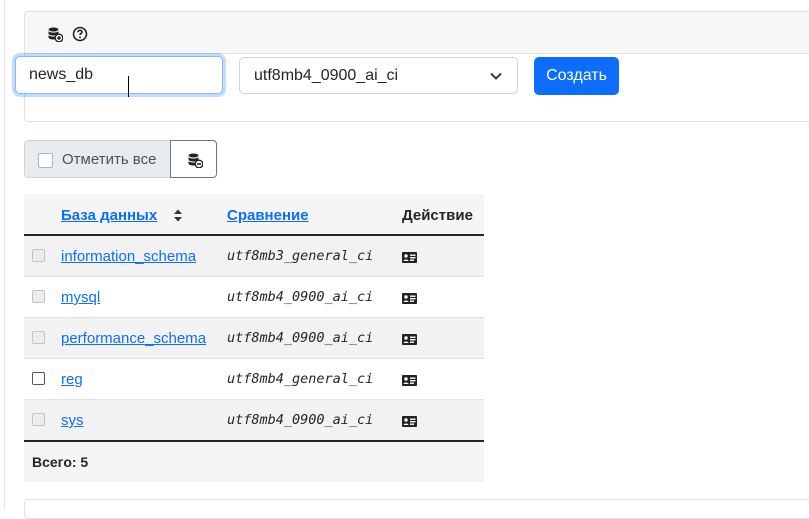  I want to click on table-row: information_schema utf8mb3_general_ci, so click(254, 256).